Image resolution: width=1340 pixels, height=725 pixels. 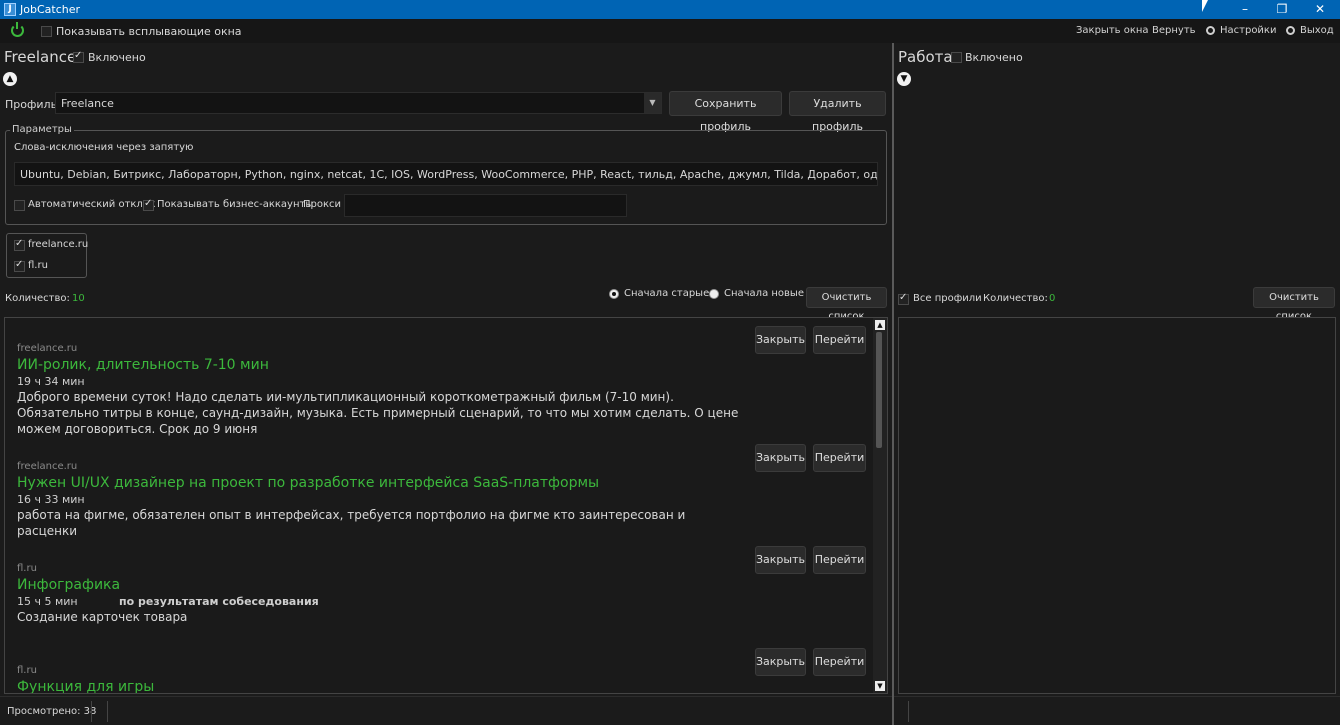 What do you see at coordinates (47, 255) in the screenshot?
I see `sites-box: freelance.ru fl.ru` at bounding box center [47, 255].